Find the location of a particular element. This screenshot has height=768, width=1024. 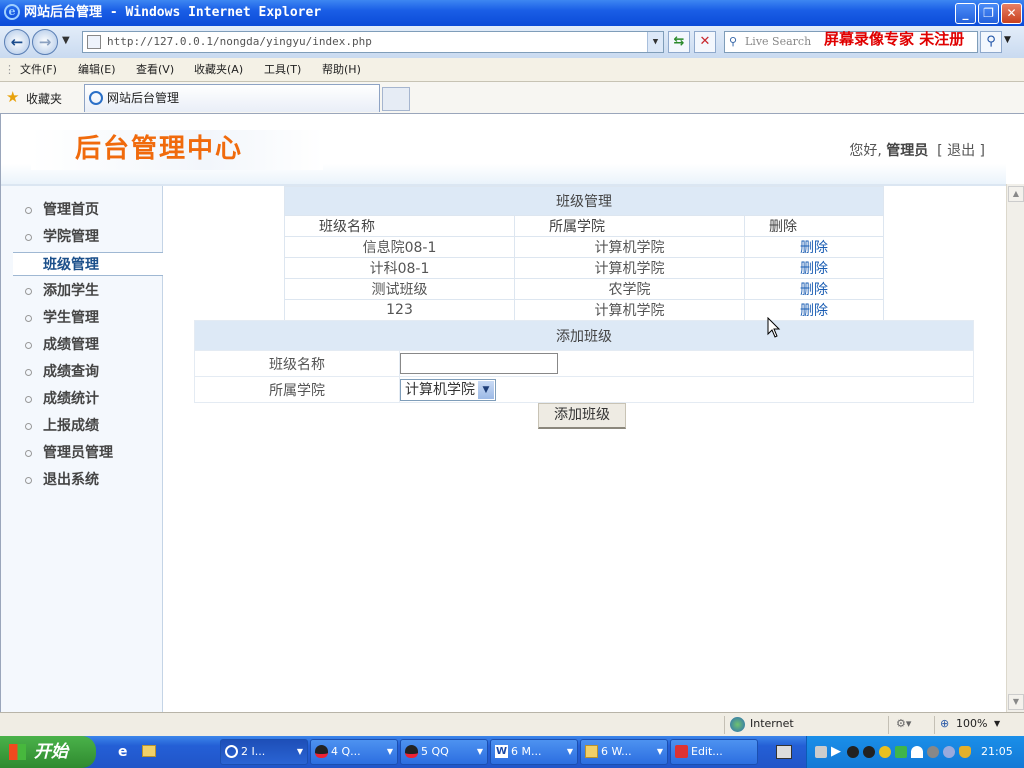

word-icon: W is located at coordinates (501, 751).